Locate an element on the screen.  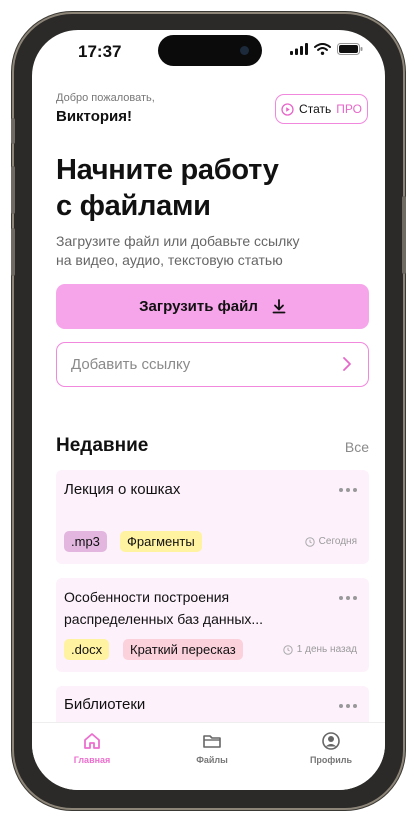
nav-label-home: Главная is located at coordinates (92, 760).